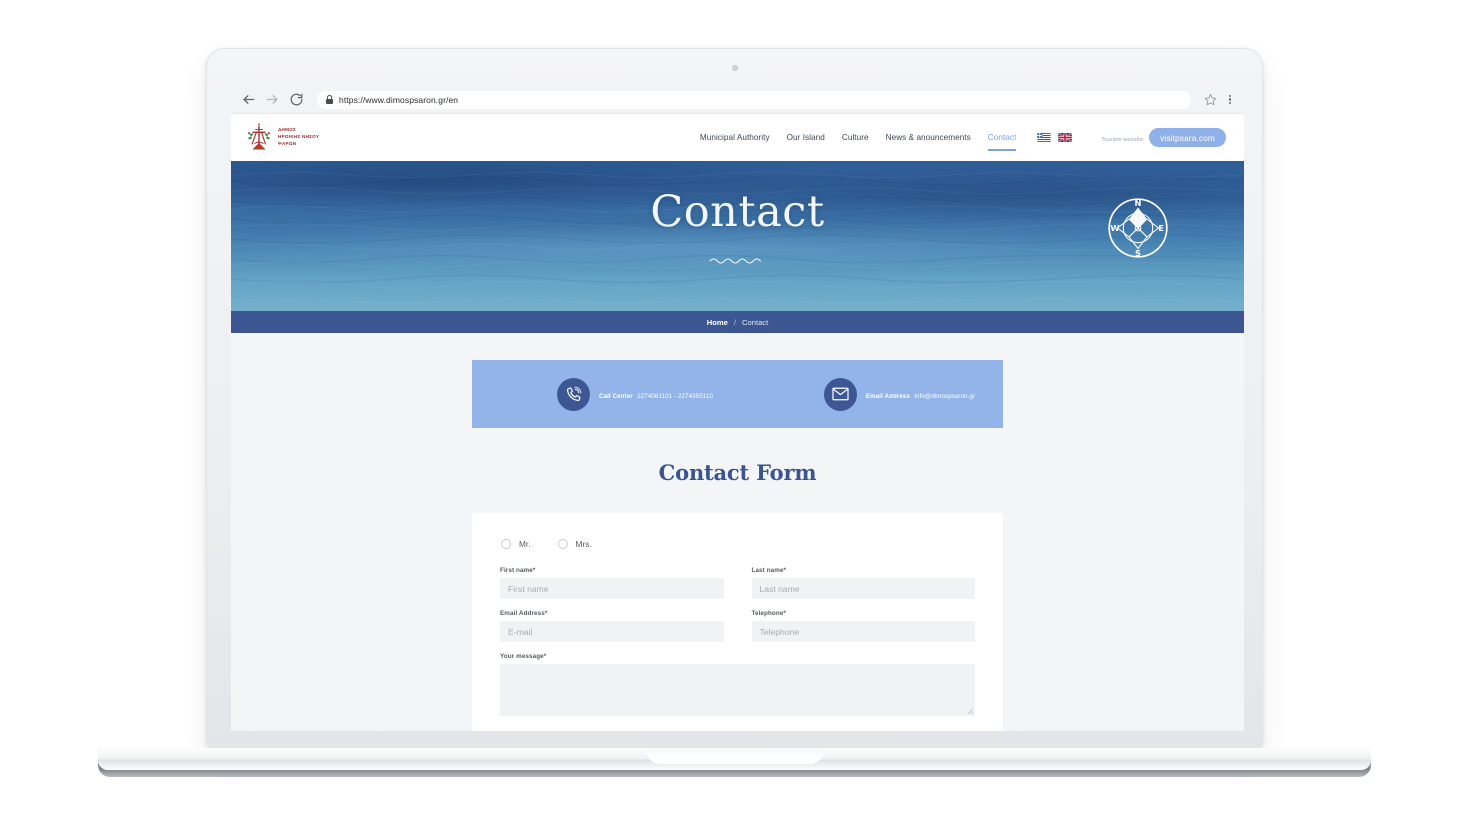 Image resolution: width=1469 pixels, height=834 pixels. I want to click on first-name-field: First name*, so click(612, 583).